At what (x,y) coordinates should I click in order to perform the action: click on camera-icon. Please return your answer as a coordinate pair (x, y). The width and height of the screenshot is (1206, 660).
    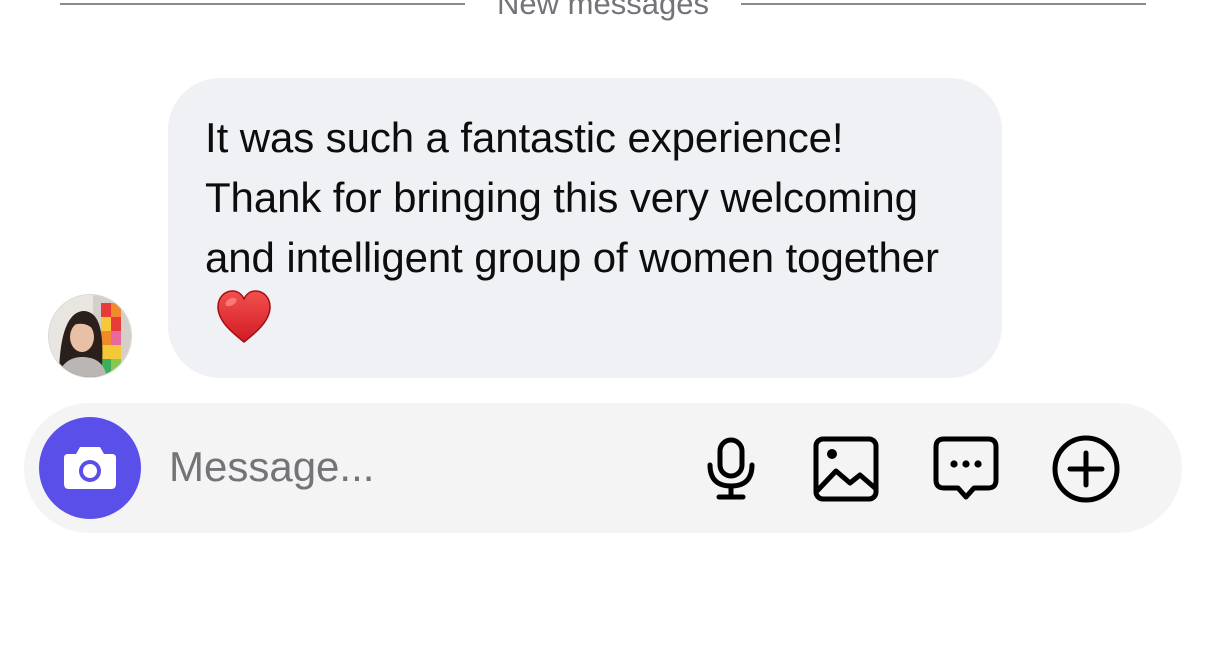
    Looking at the image, I should click on (90, 468).